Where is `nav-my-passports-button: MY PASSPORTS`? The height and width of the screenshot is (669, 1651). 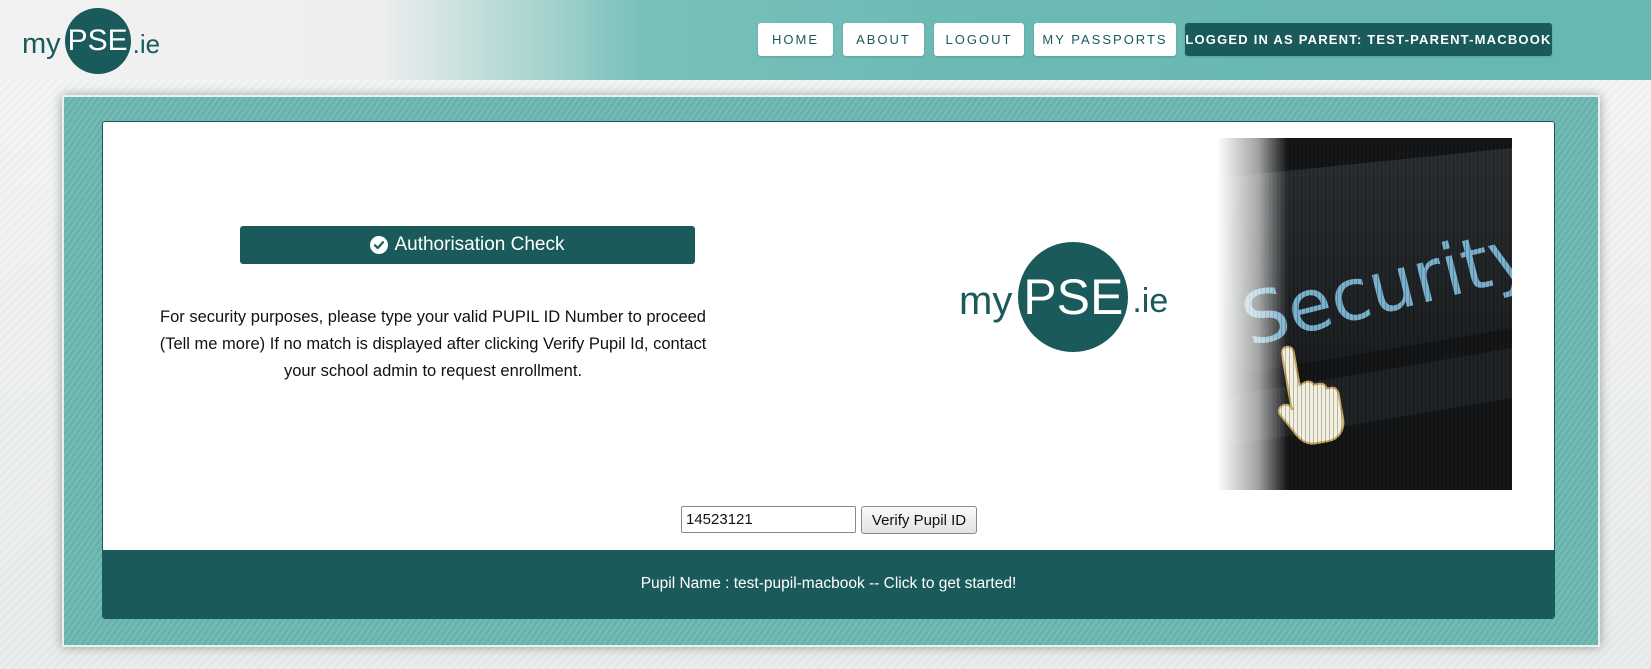
nav-my-passports-button: MY PASSPORTS is located at coordinates (1105, 39).